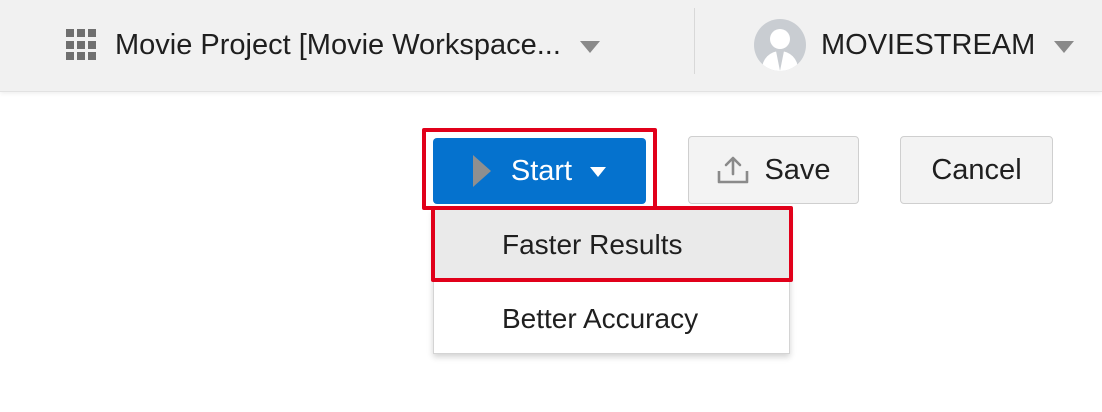 The height and width of the screenshot is (412, 1102). I want to click on menu-item-better-accuracy: Better Accuracy, so click(611, 319).